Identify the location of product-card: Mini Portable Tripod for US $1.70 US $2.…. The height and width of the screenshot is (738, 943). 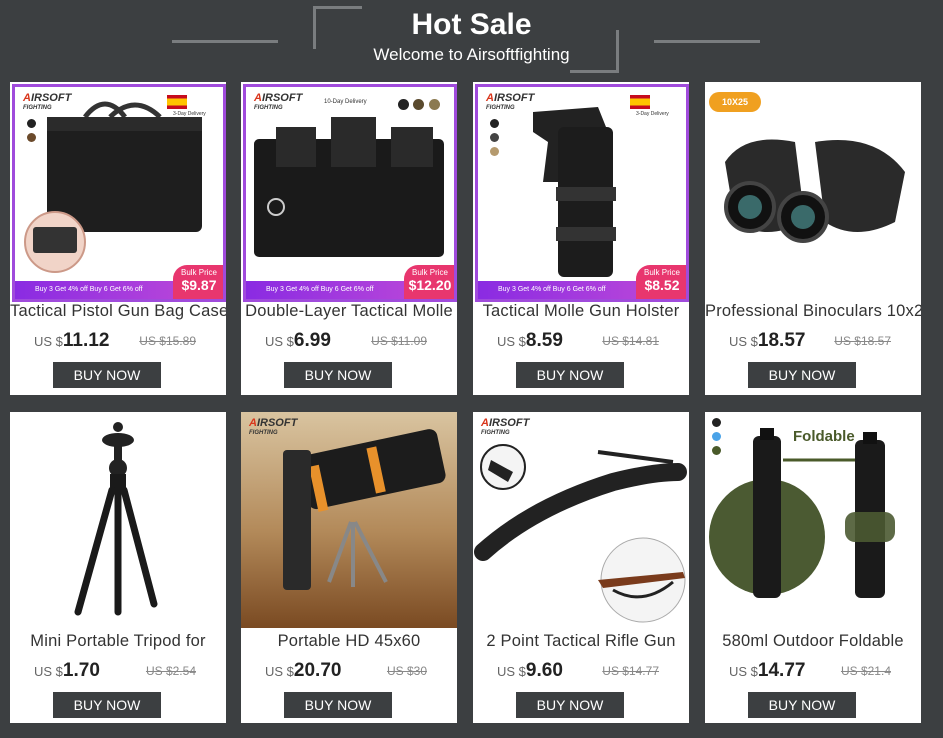
(118, 567).